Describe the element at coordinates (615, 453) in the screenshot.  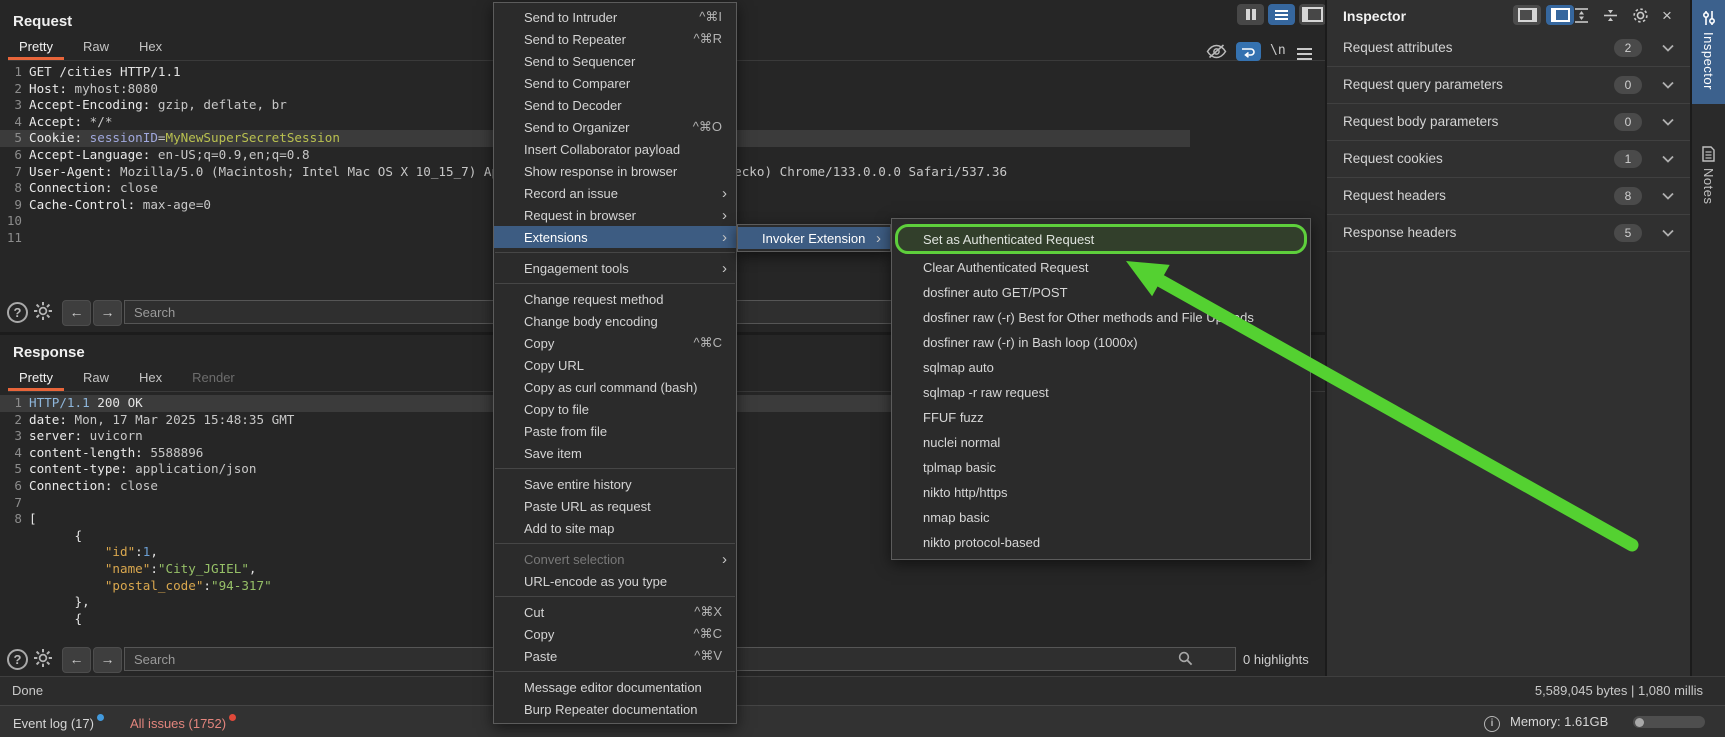
I see `menu-item-save-item: Save item` at that location.